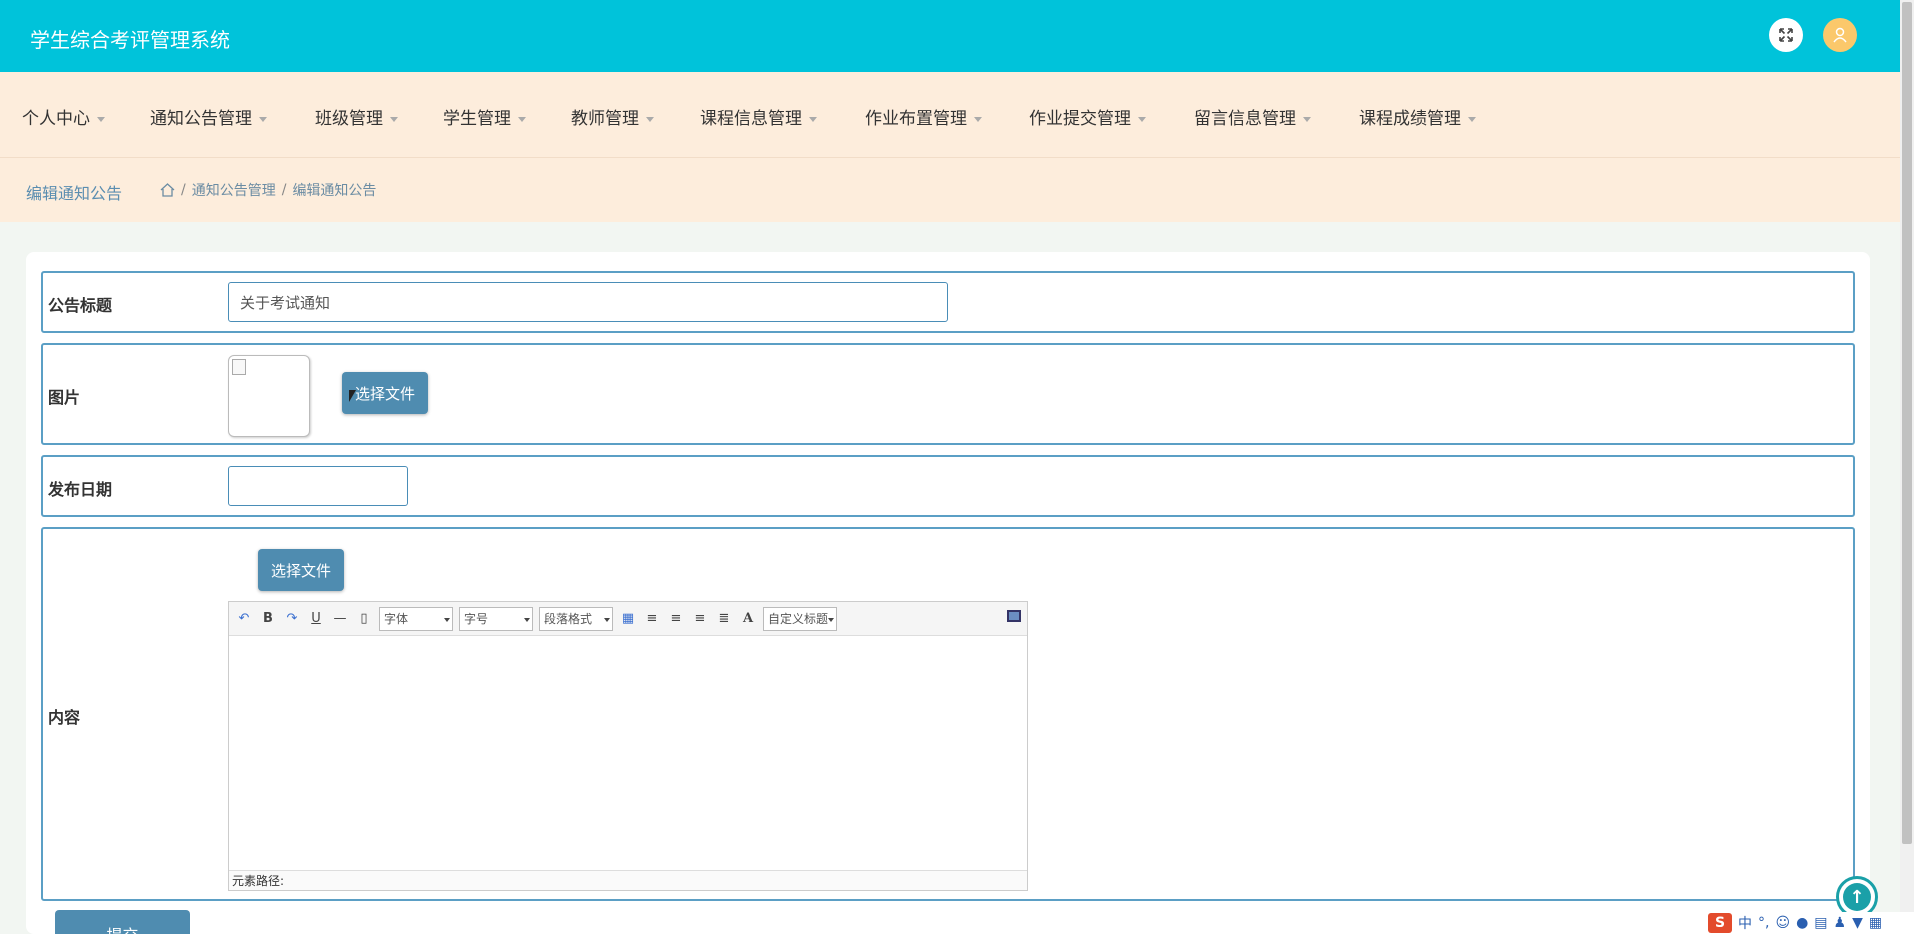 This screenshot has width=1914, height=934. I want to click on horizontal-rule-icon: —, so click(340, 618).